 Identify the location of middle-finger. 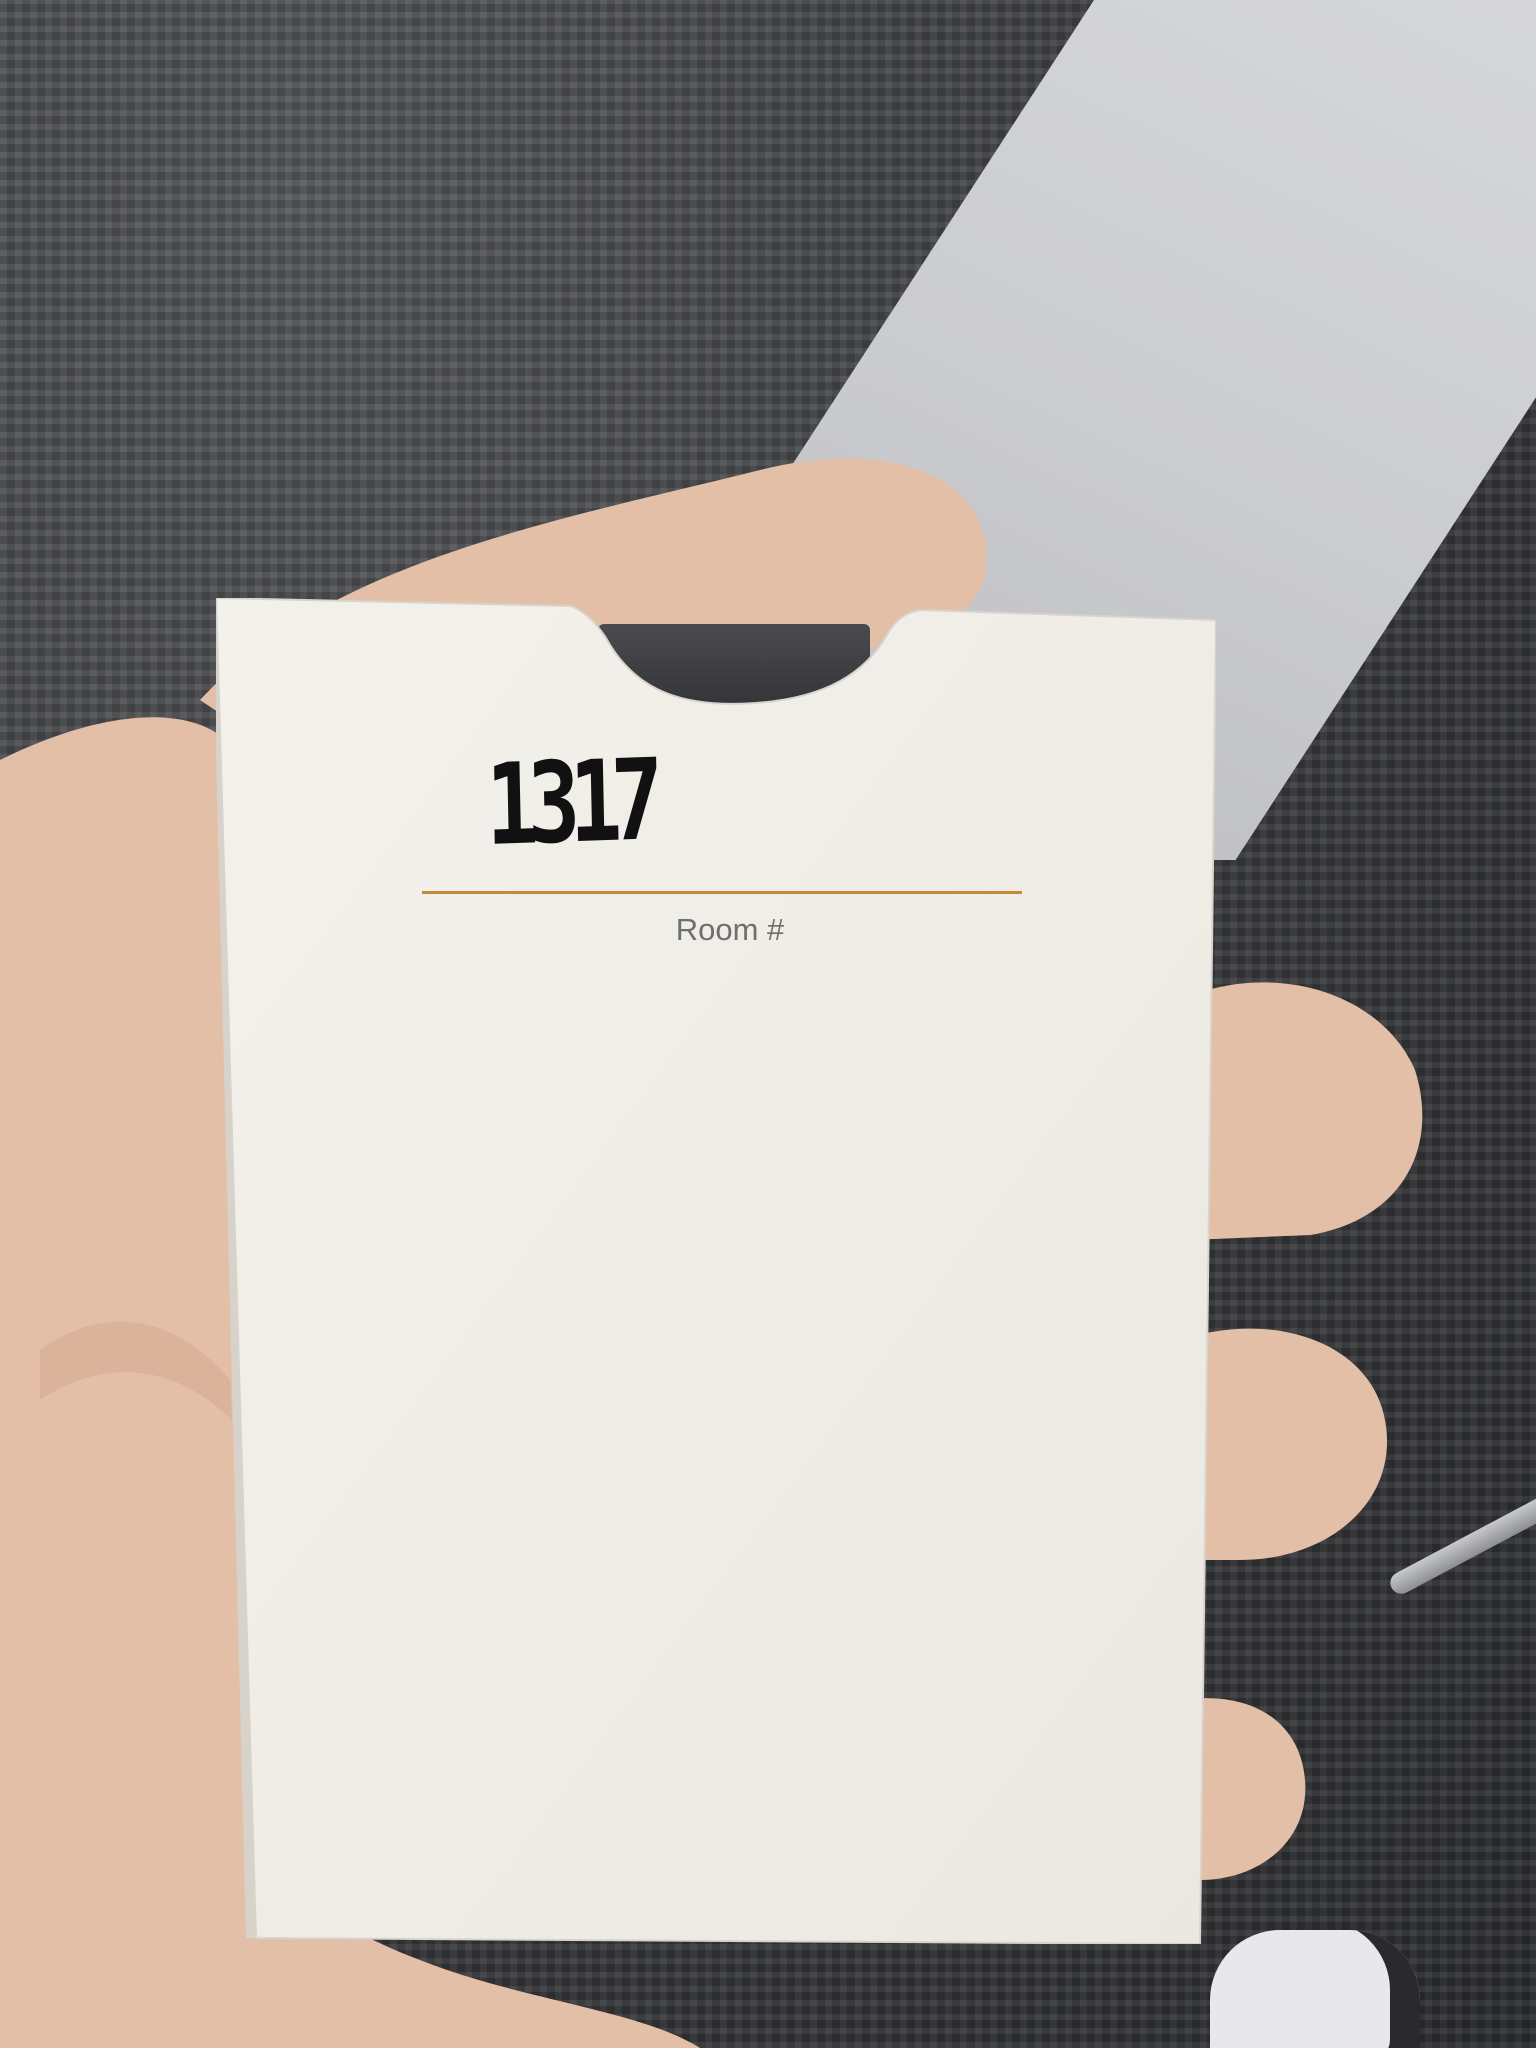
(1301, 1111).